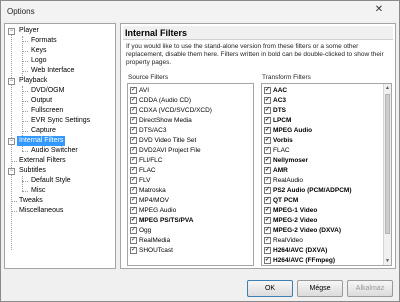 The height and width of the screenshot is (302, 400). I want to click on transform-filter-item: ✓ MPEG-1 Video, so click(290, 211).